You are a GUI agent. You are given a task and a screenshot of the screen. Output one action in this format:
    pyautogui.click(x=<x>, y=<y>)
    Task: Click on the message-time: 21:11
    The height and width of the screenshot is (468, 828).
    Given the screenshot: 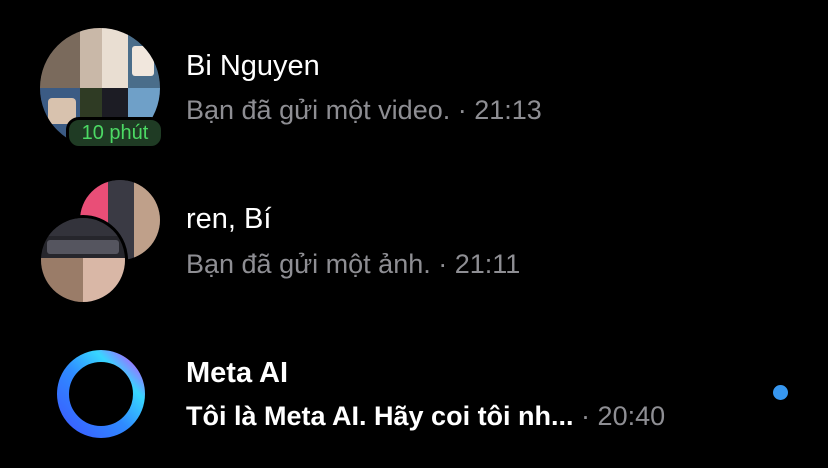 What is the action you would take?
    pyautogui.click(x=487, y=264)
    